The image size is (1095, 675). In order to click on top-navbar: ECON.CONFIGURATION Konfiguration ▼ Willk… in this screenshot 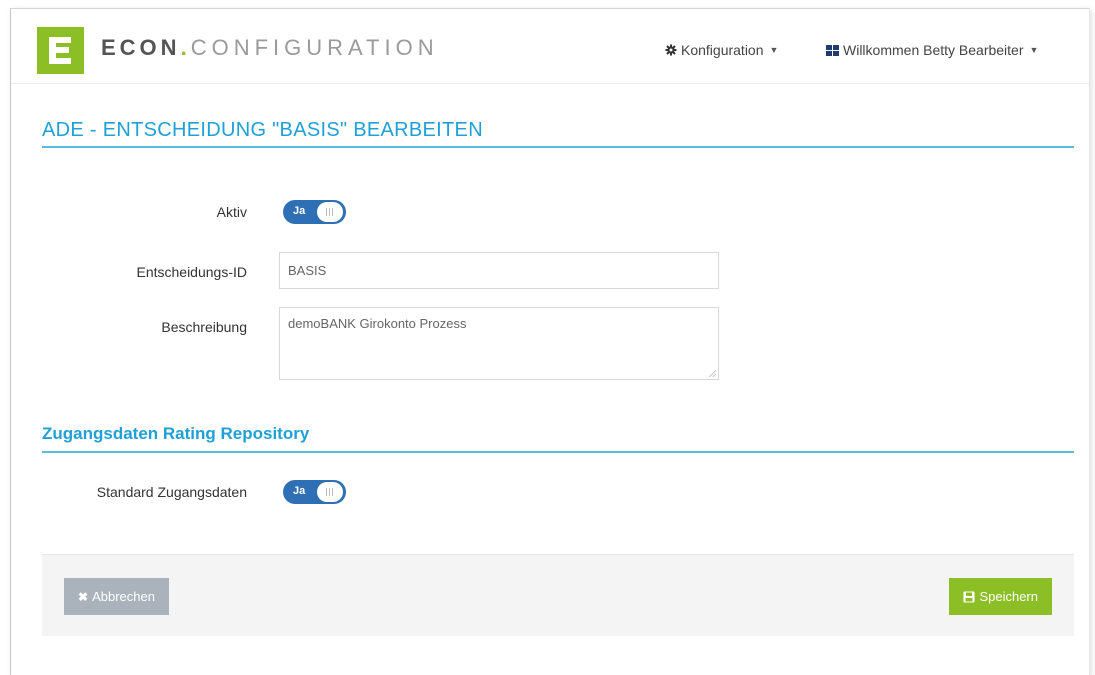, I will do `click(550, 46)`.